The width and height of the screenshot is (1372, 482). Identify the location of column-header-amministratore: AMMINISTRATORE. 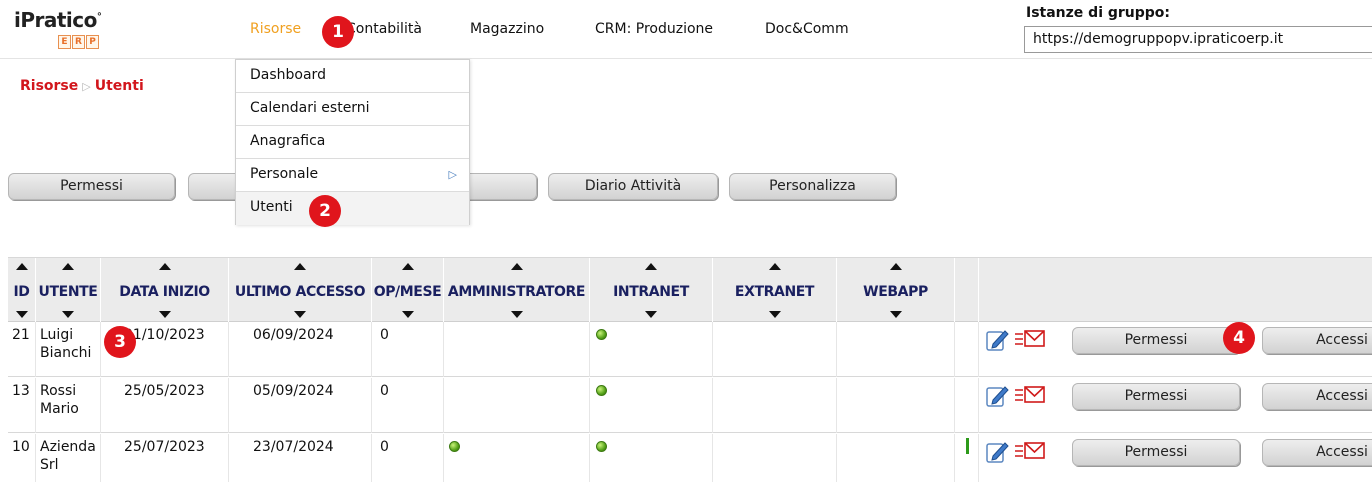
(517, 290).